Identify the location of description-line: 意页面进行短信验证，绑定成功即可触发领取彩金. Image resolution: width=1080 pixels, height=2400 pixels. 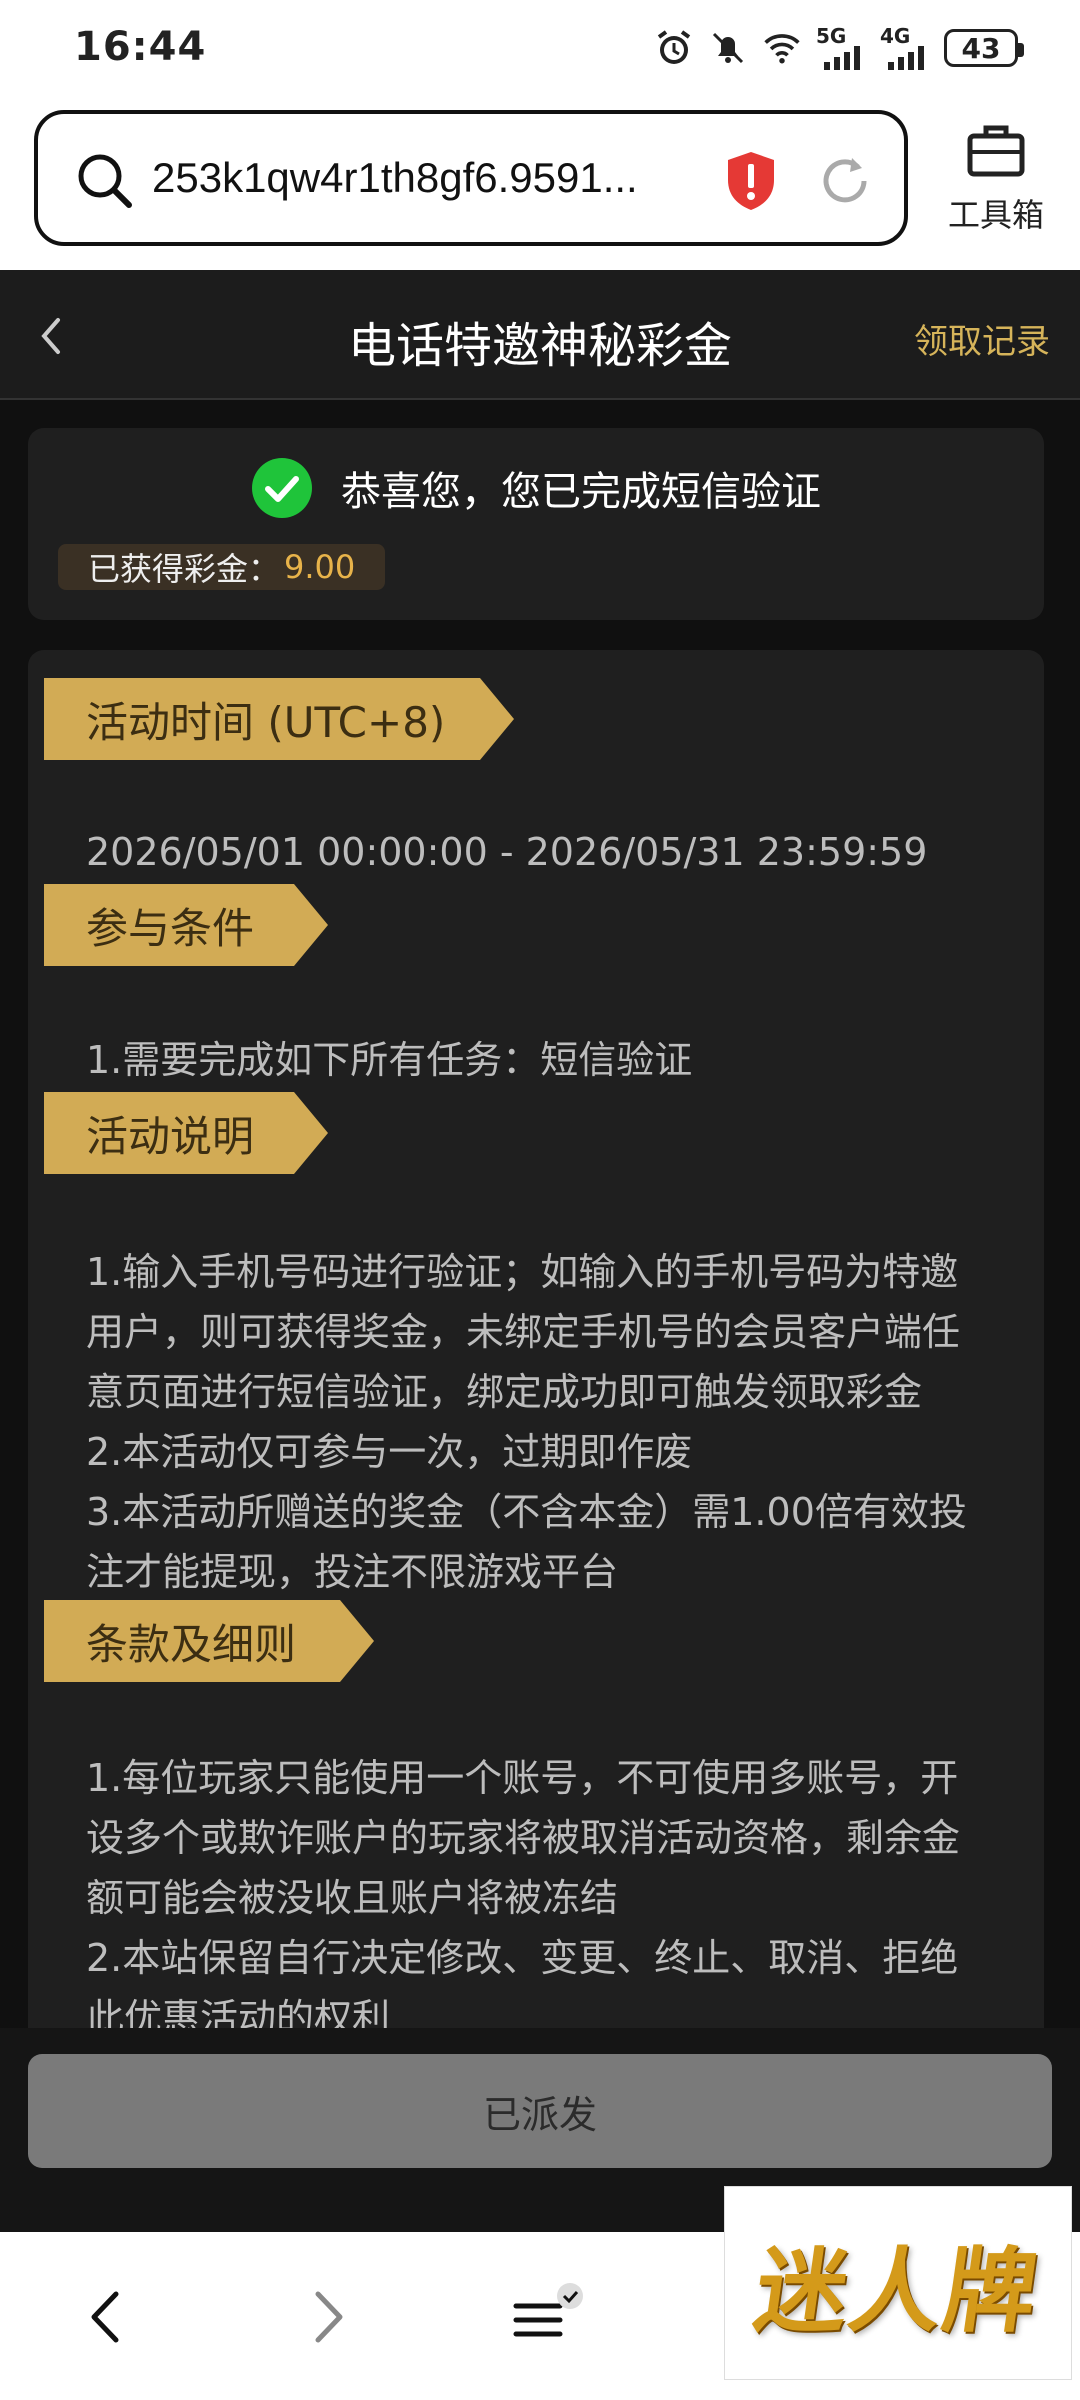
(504, 1392).